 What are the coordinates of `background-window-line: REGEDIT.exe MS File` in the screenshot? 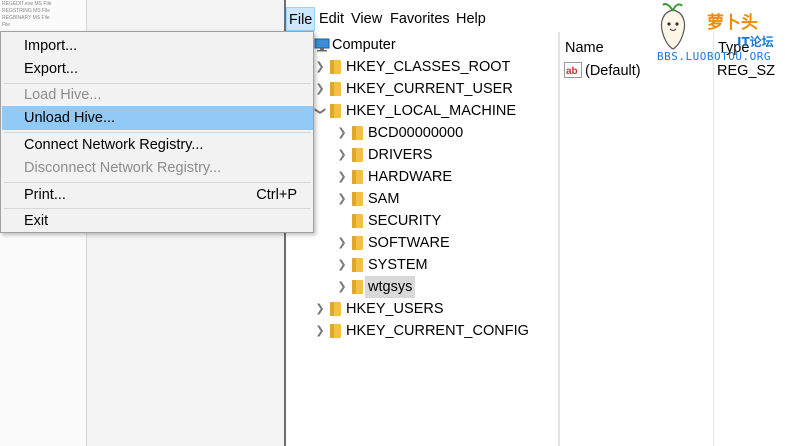 It's located at (27, 4).